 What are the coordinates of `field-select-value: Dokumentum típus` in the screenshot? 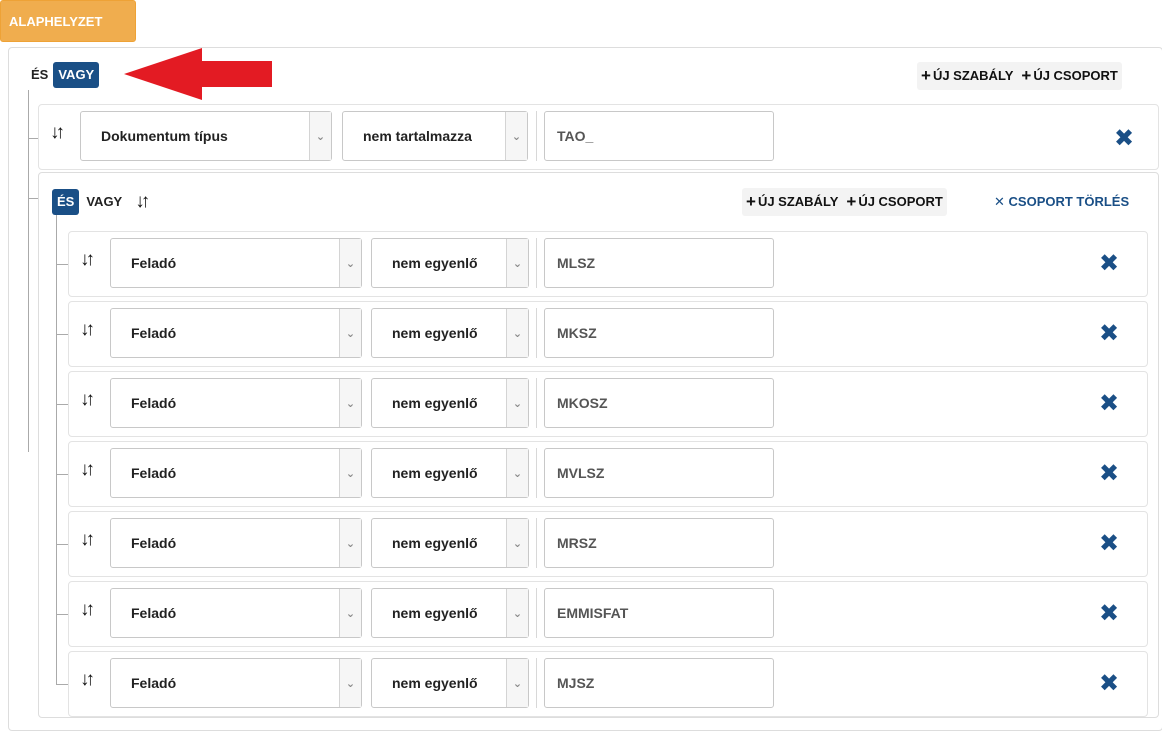 It's located at (164, 136).